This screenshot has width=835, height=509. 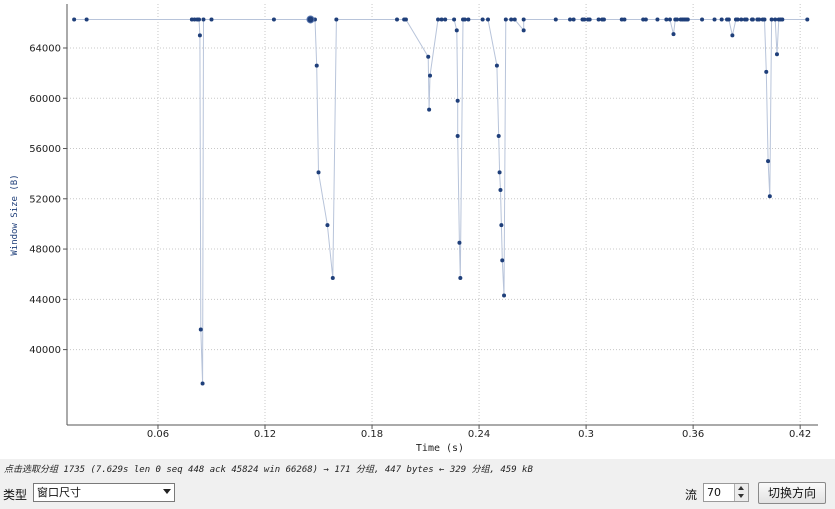 What do you see at coordinates (15, 495) in the screenshot?
I see `type-label: 类型` at bounding box center [15, 495].